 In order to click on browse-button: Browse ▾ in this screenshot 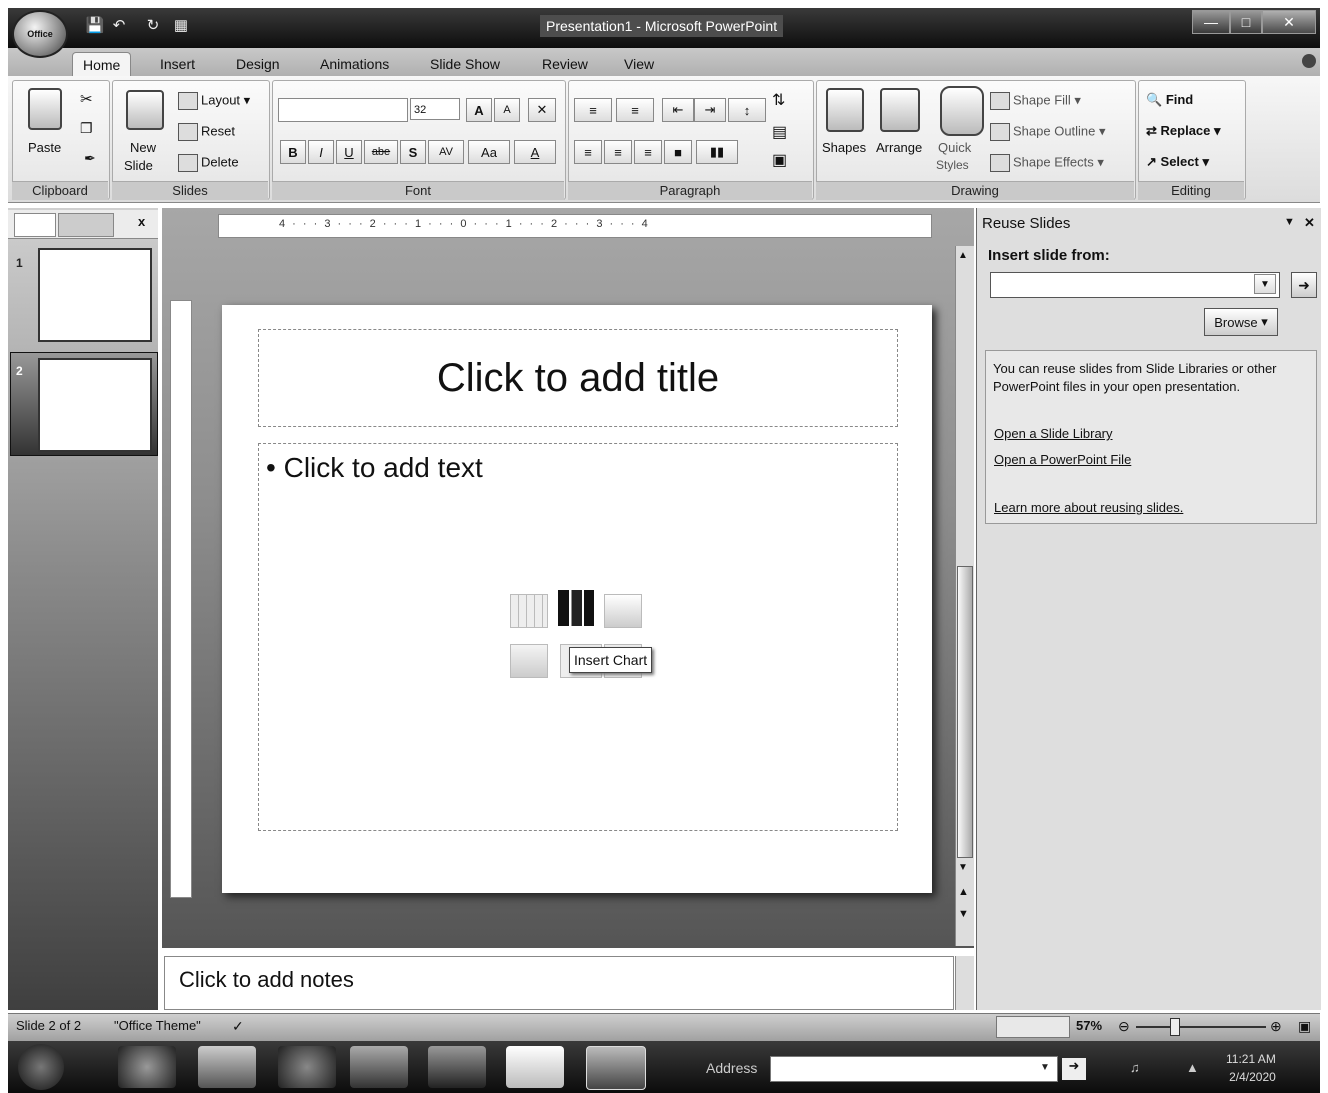, I will do `click(1241, 322)`.